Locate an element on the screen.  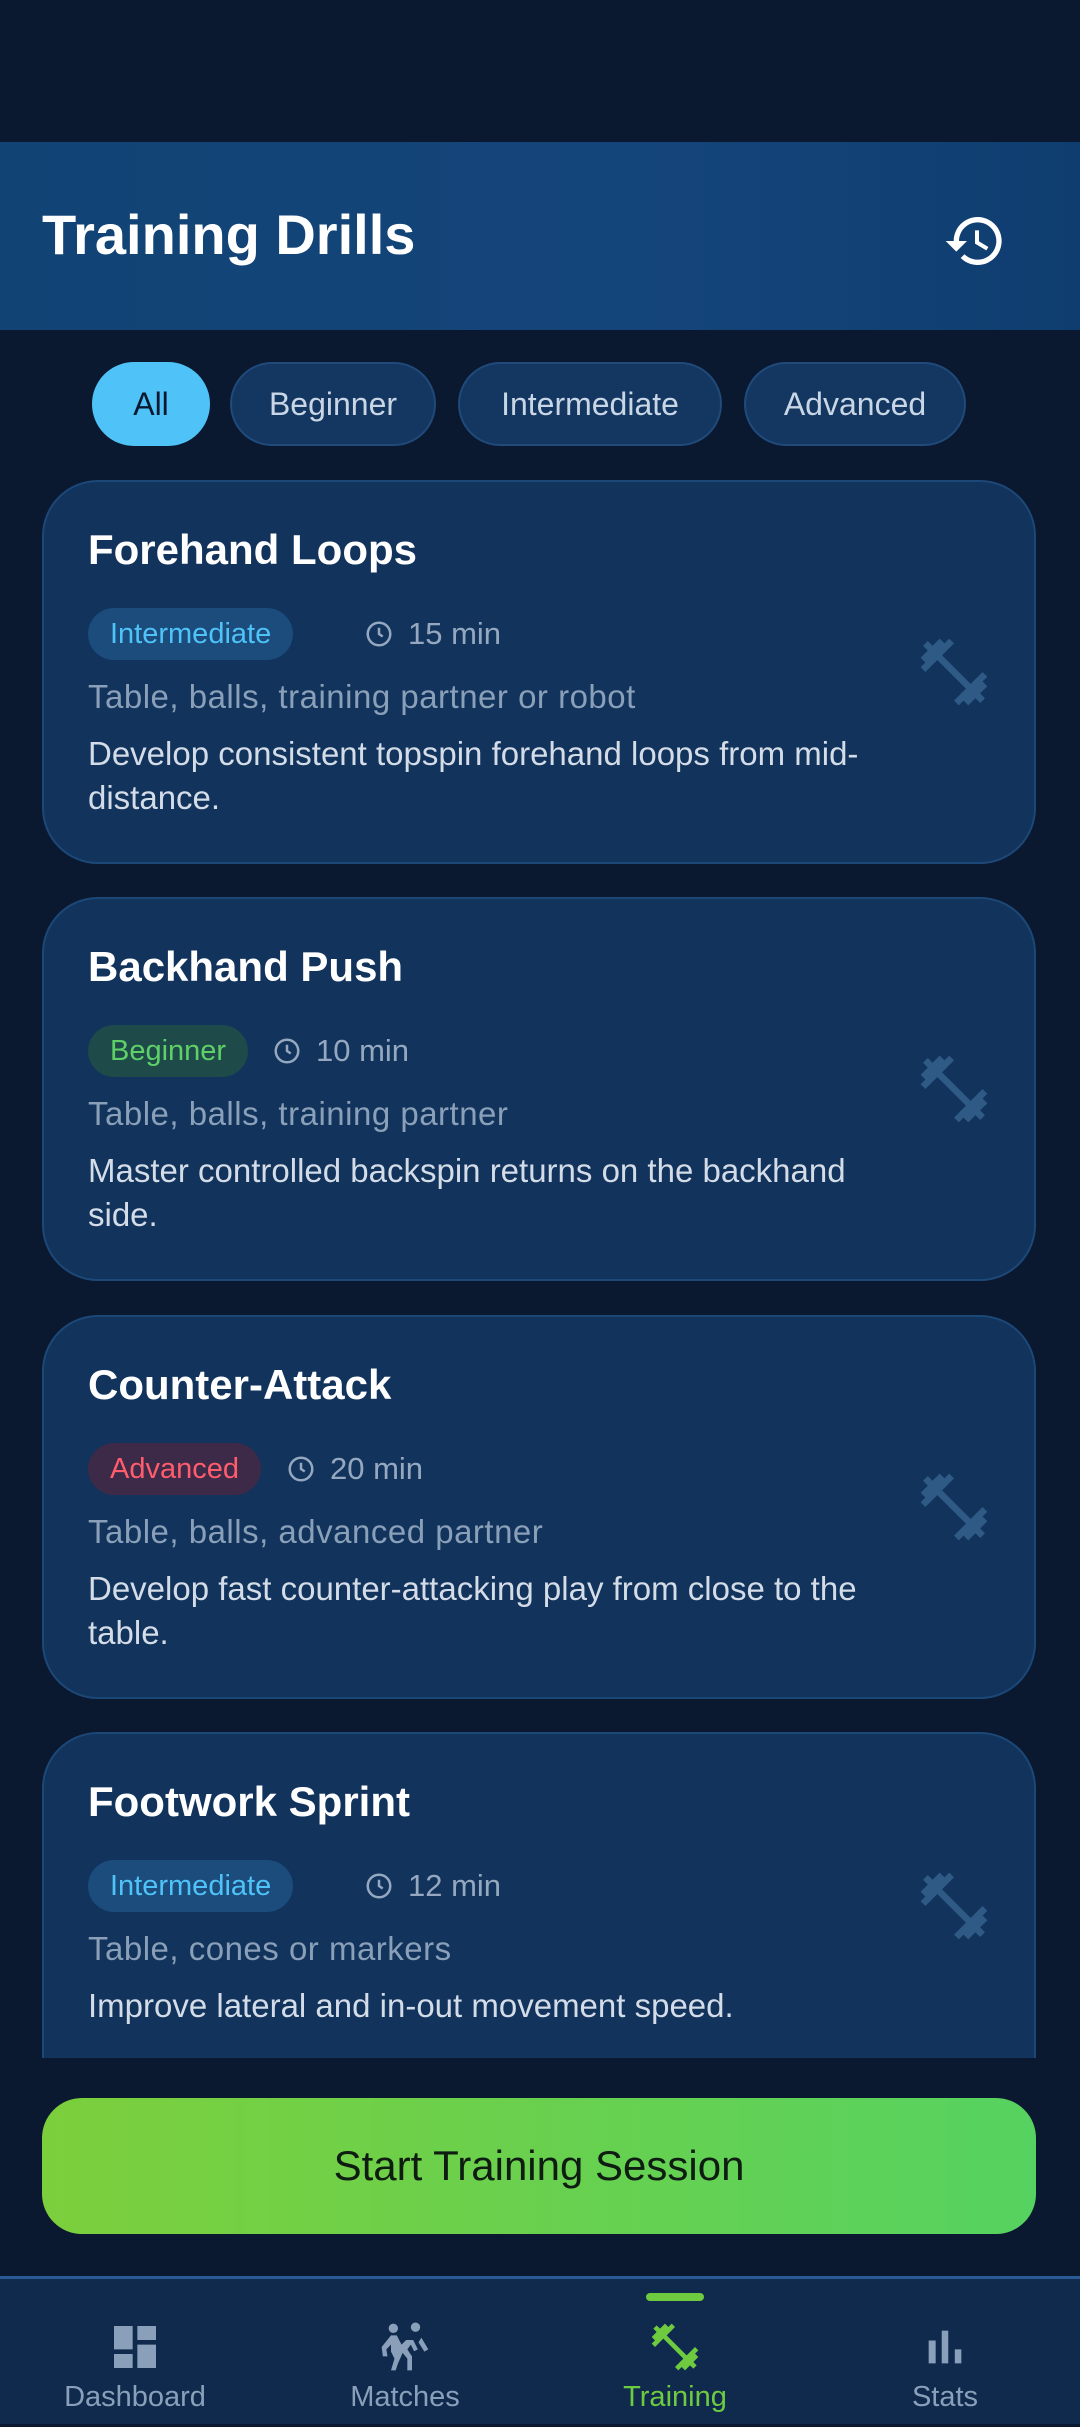
nav-item-matches: Matches is located at coordinates (405, 2353).